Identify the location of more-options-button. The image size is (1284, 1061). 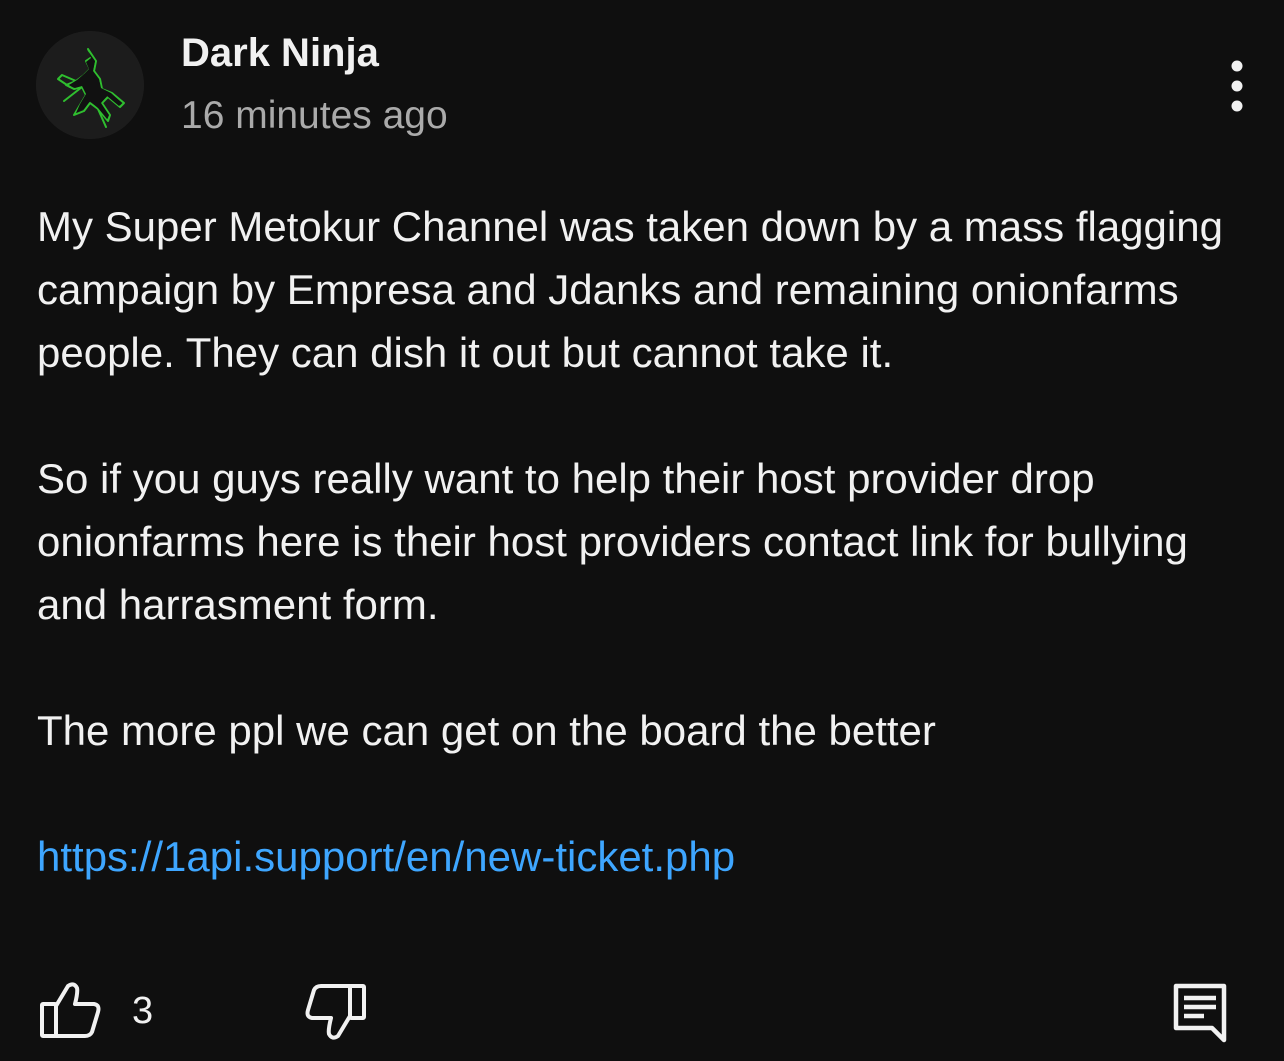
(1237, 86).